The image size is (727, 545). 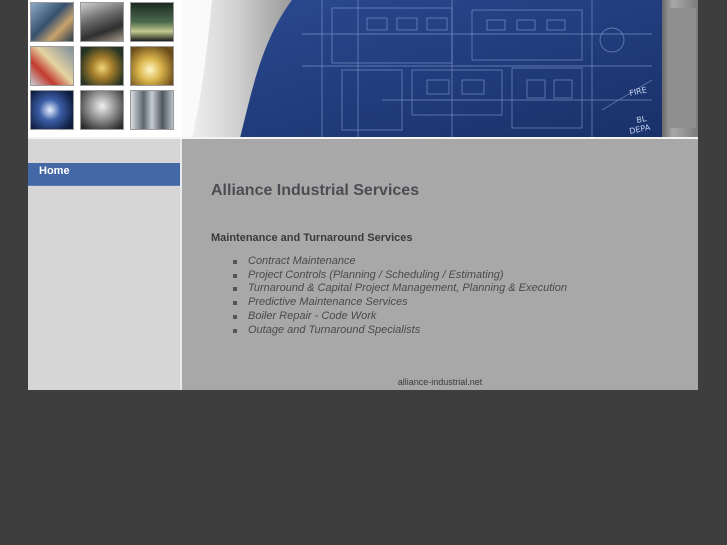 What do you see at coordinates (302, 261) in the screenshot?
I see `service-label: Contract Maintenance` at bounding box center [302, 261].